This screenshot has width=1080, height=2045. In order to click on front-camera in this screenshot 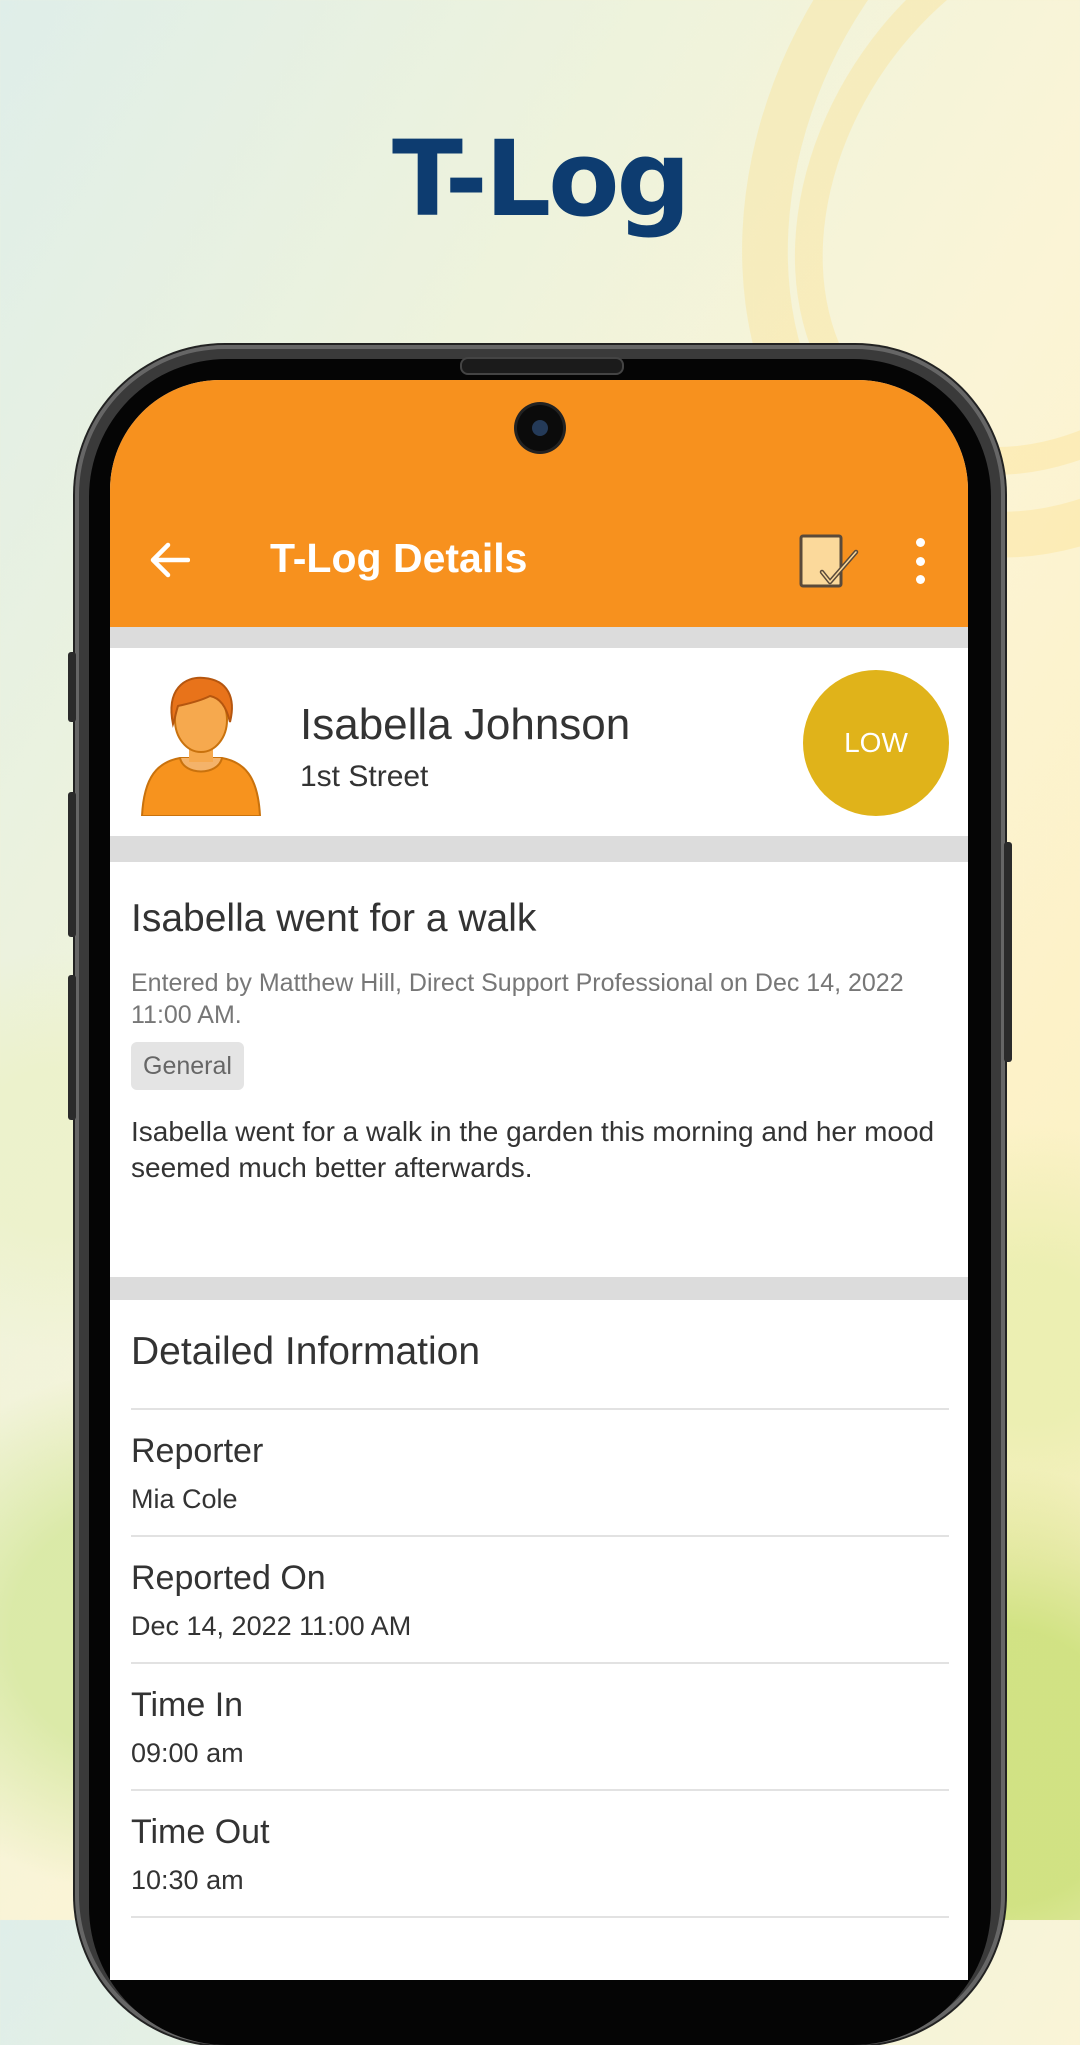, I will do `click(540, 428)`.